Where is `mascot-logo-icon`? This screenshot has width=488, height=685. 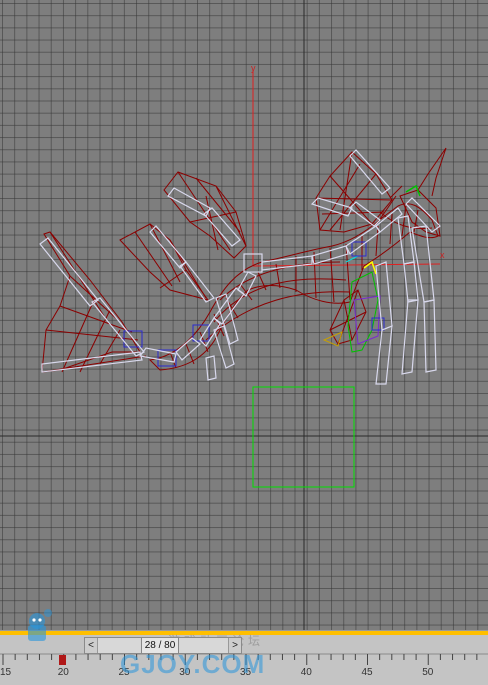
mascot-logo-icon is located at coordinates (40, 625).